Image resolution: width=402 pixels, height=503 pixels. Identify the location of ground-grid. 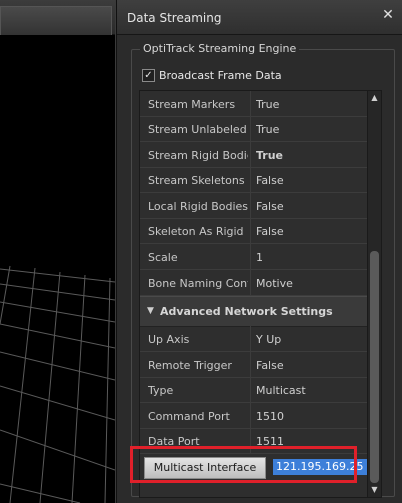
(57, 384).